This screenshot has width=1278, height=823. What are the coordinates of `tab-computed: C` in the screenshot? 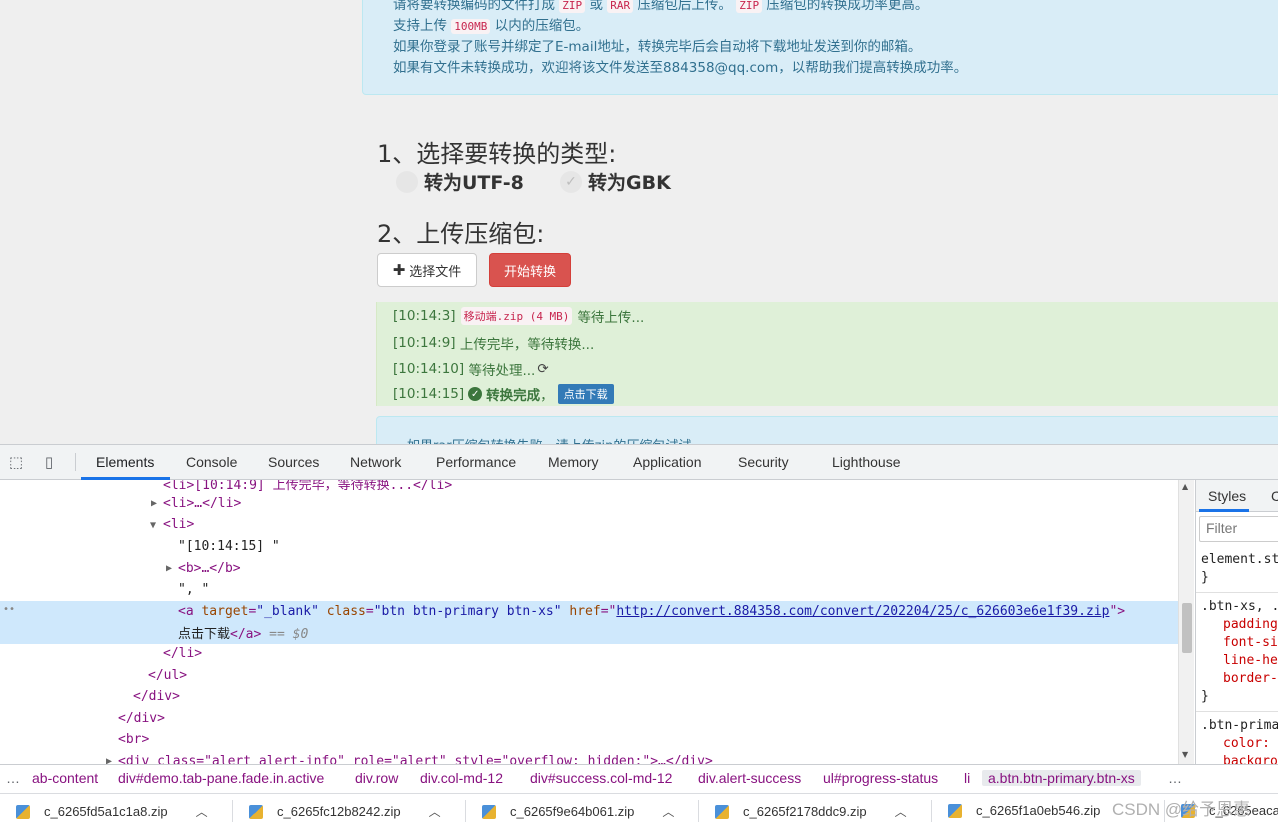 It's located at (1274, 496).